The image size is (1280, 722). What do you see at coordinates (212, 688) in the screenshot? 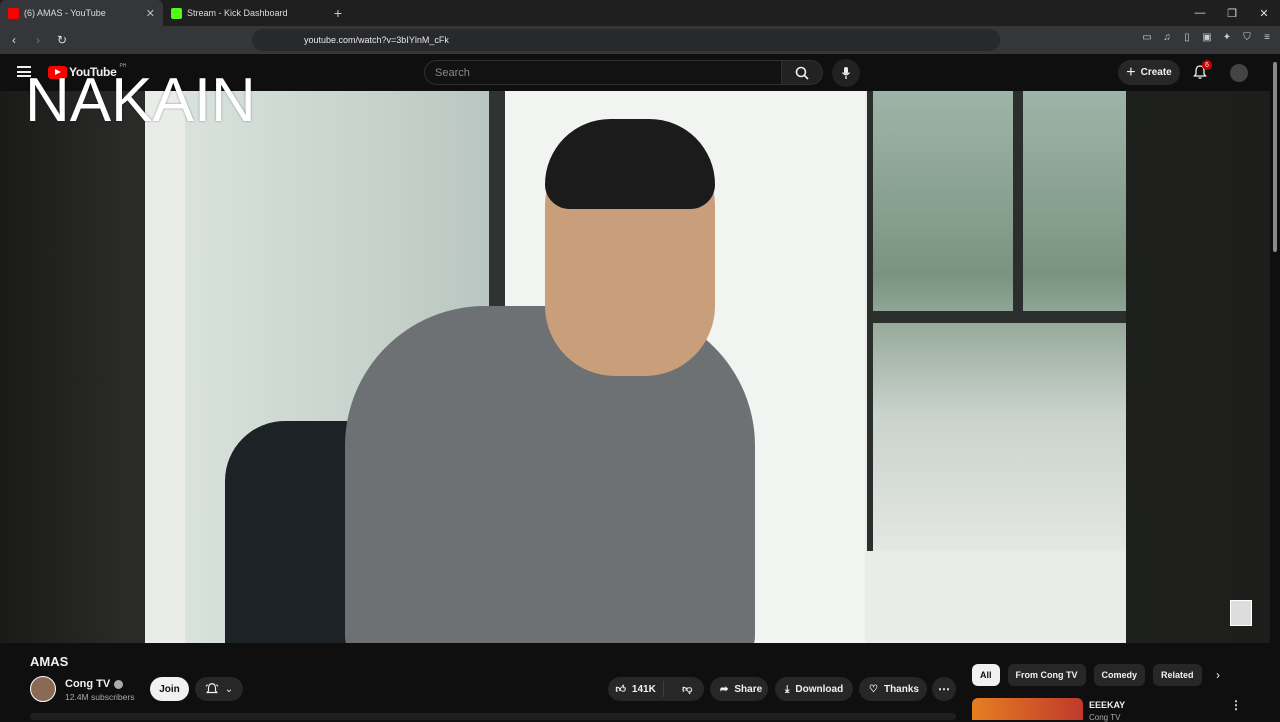
I see `bell-icon` at bounding box center [212, 688].